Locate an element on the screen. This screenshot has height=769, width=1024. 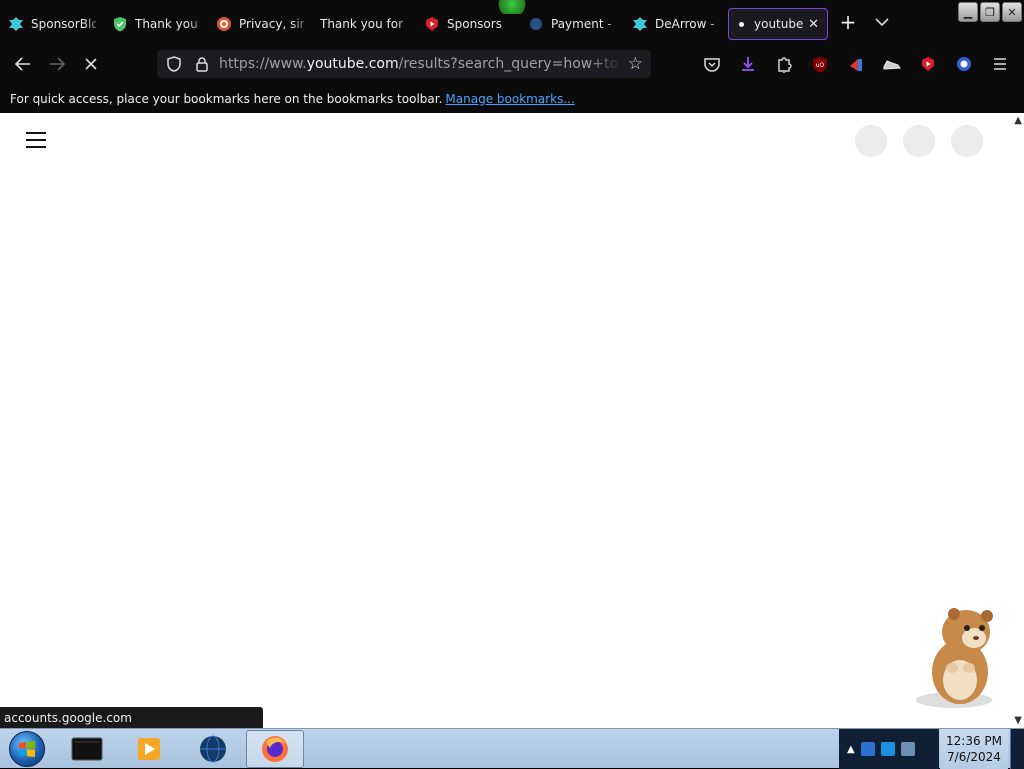
tab-sponsors: Sponsors is located at coordinates (468, 24).